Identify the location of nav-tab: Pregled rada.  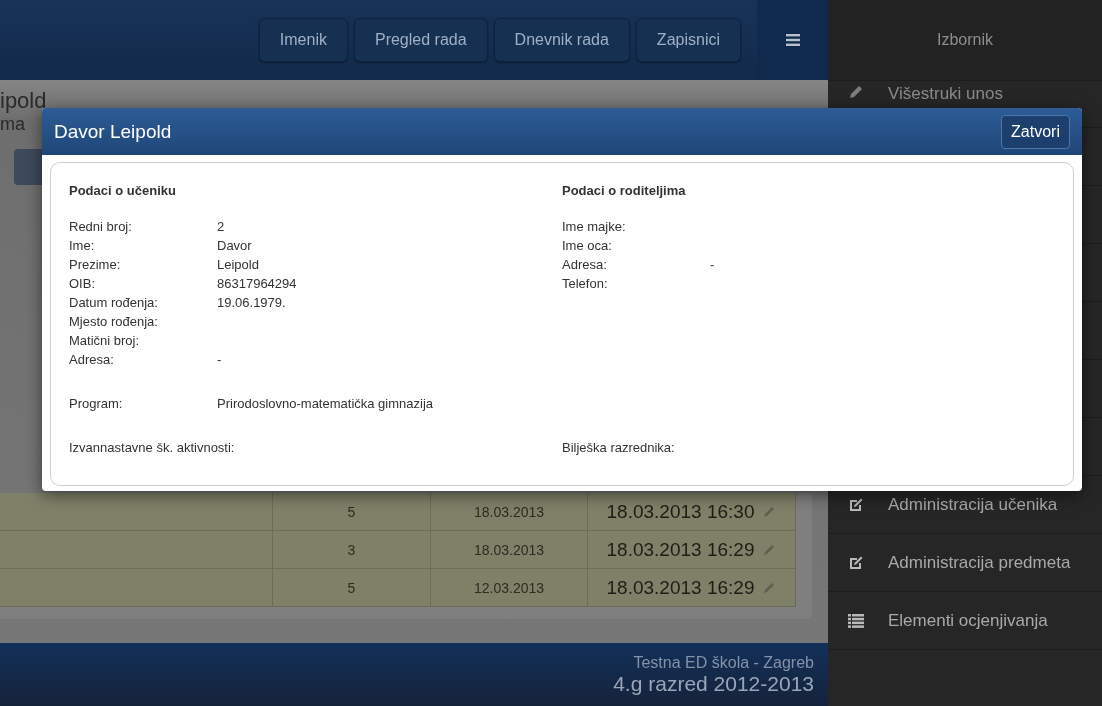
(420, 40).